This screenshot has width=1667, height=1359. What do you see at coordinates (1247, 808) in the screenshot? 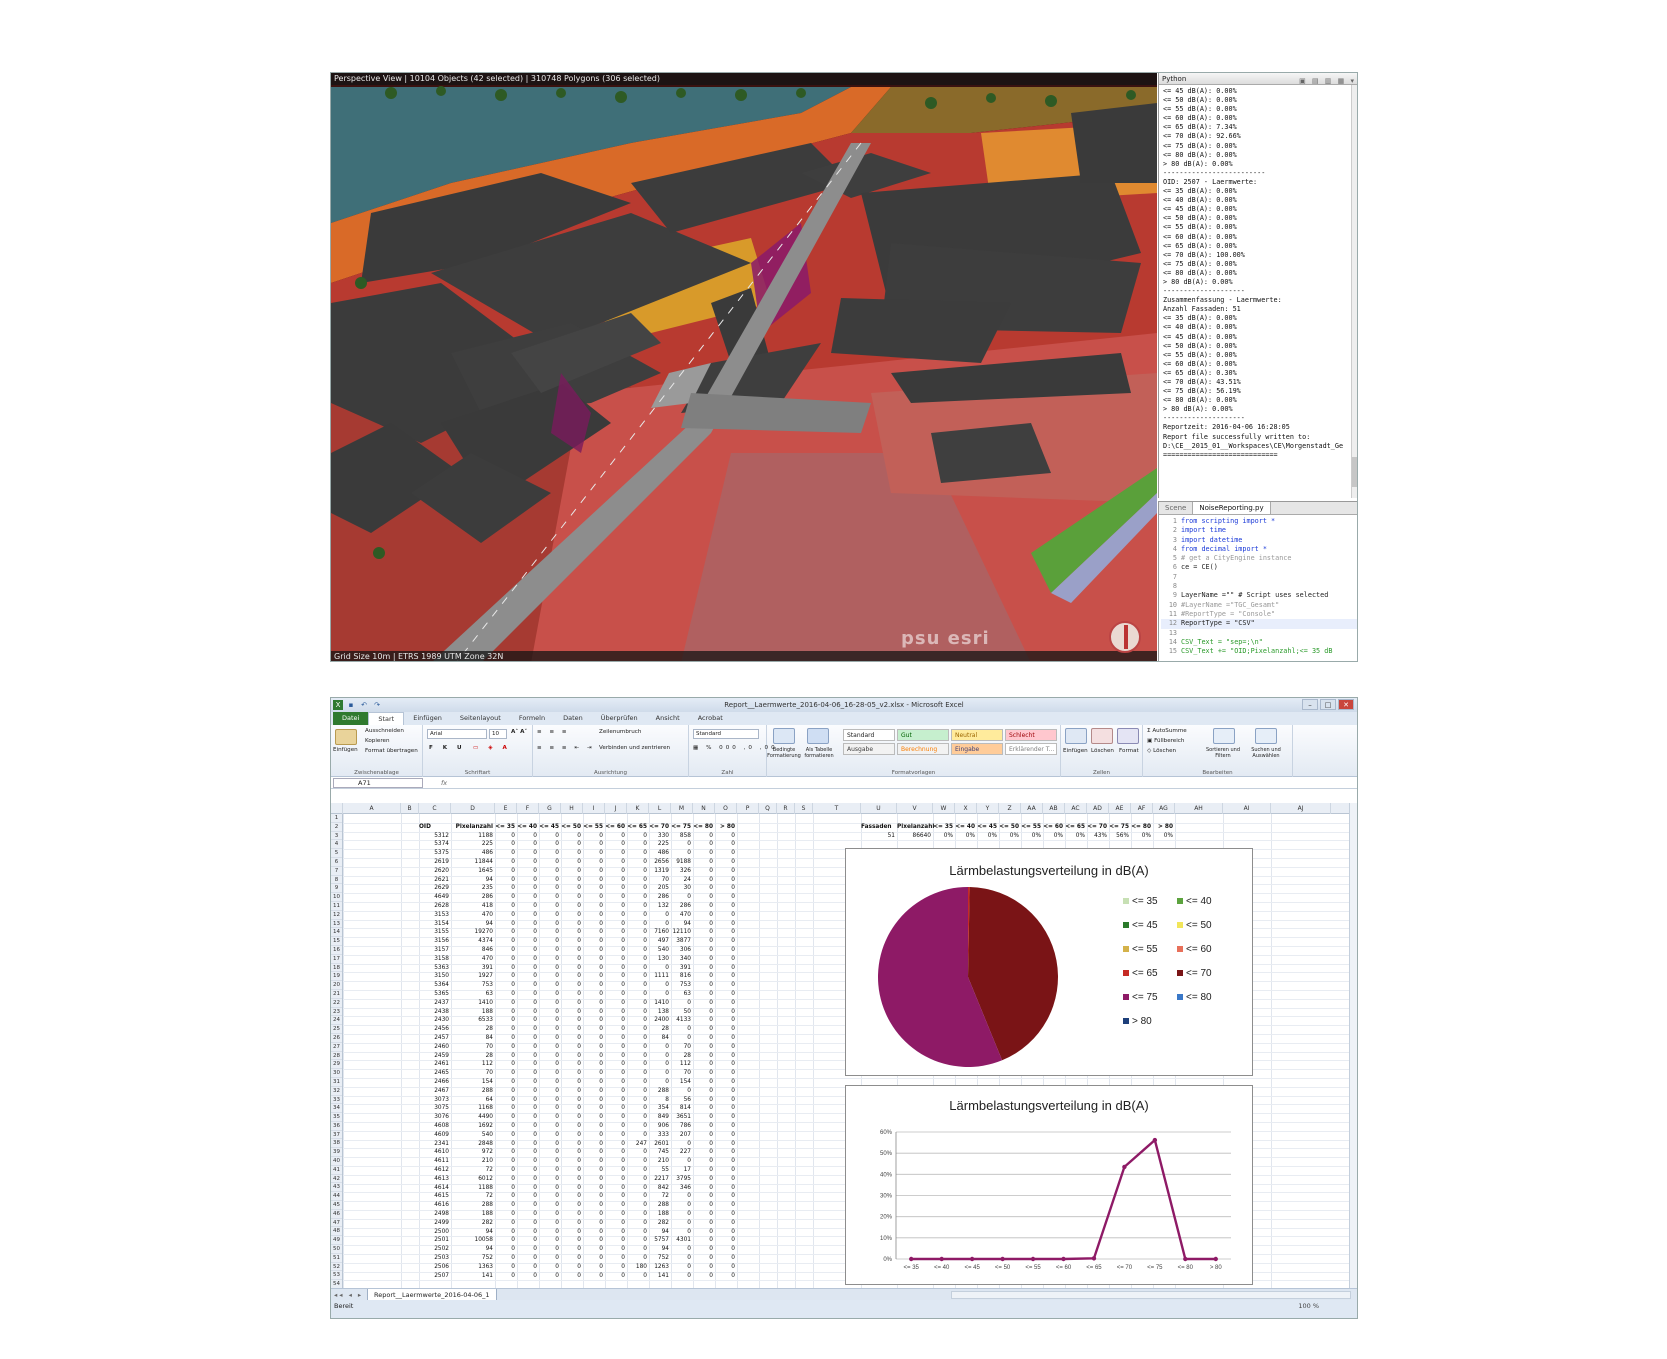
I see `column-header: AI` at bounding box center [1247, 808].